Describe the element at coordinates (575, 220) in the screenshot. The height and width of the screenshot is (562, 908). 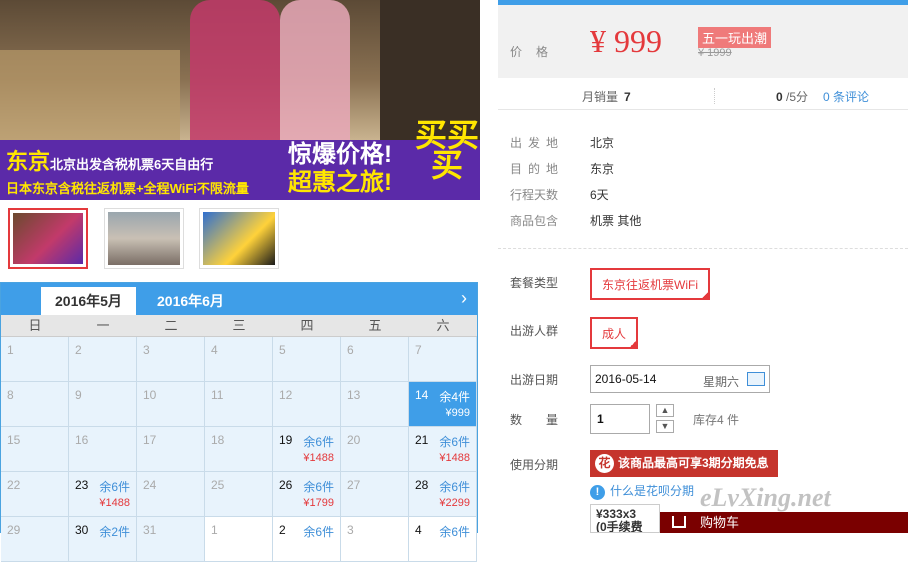
I see `info-row-includes: 商品包含 机票 其他` at that location.